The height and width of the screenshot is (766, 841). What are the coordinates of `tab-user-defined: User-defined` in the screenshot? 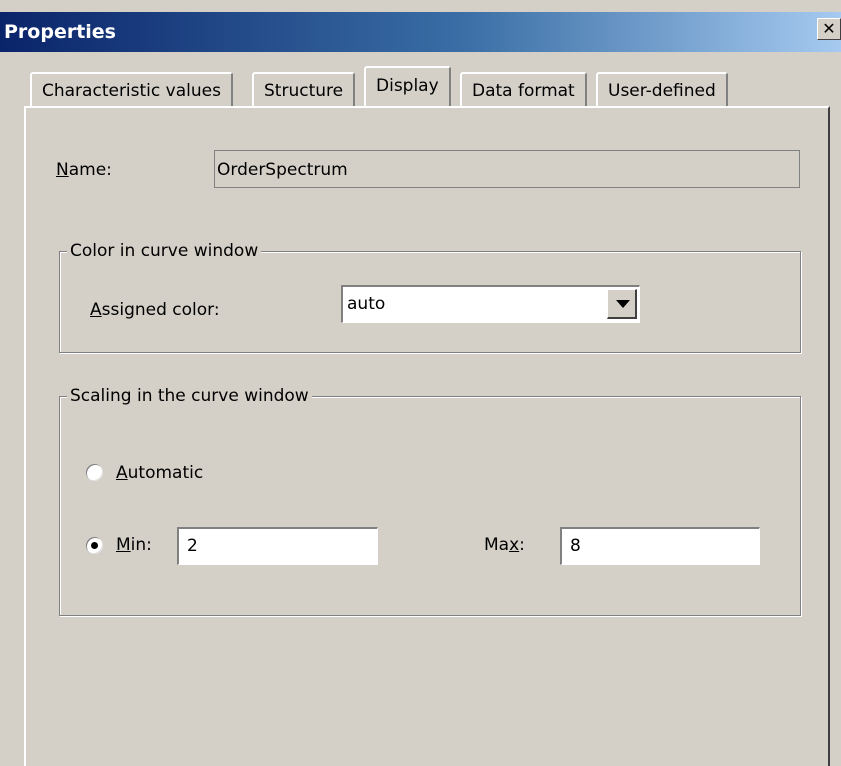 It's located at (662, 89).